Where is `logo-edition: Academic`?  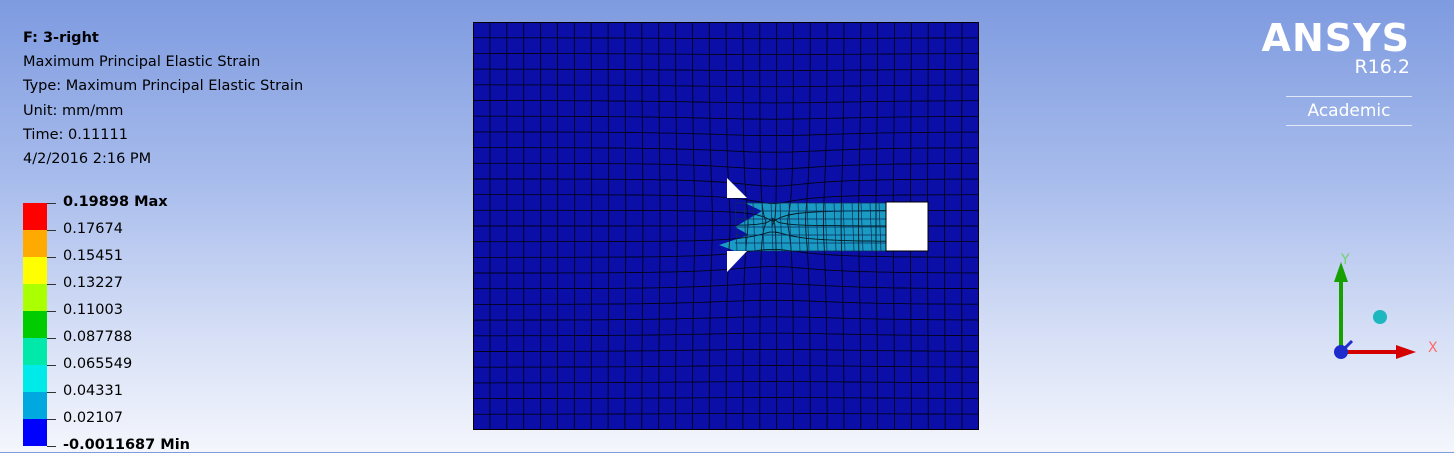
logo-edition: Academic is located at coordinates (1349, 111).